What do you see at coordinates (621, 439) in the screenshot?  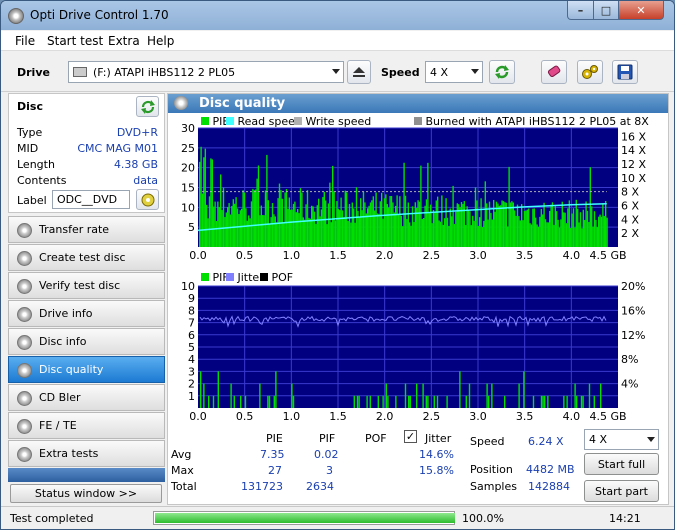 I see `test-speed-select: 4 X` at bounding box center [621, 439].